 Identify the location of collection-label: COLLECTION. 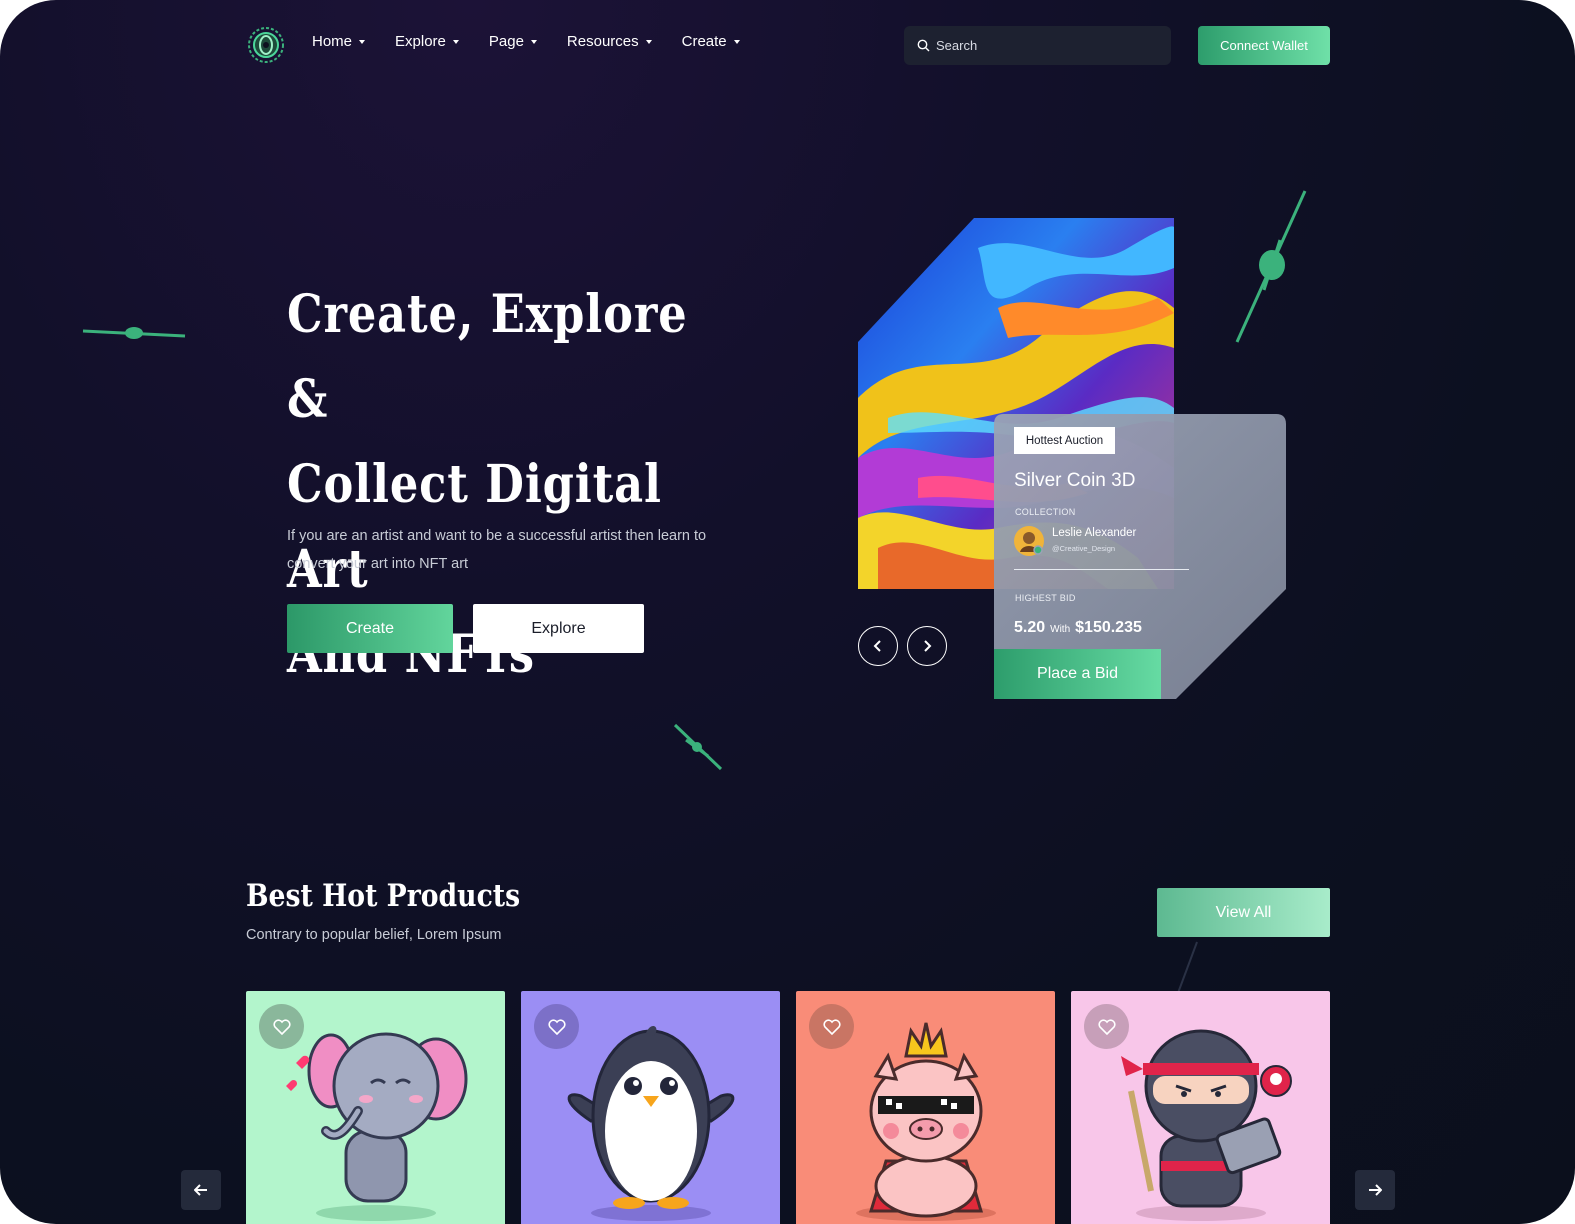
(1045, 512).